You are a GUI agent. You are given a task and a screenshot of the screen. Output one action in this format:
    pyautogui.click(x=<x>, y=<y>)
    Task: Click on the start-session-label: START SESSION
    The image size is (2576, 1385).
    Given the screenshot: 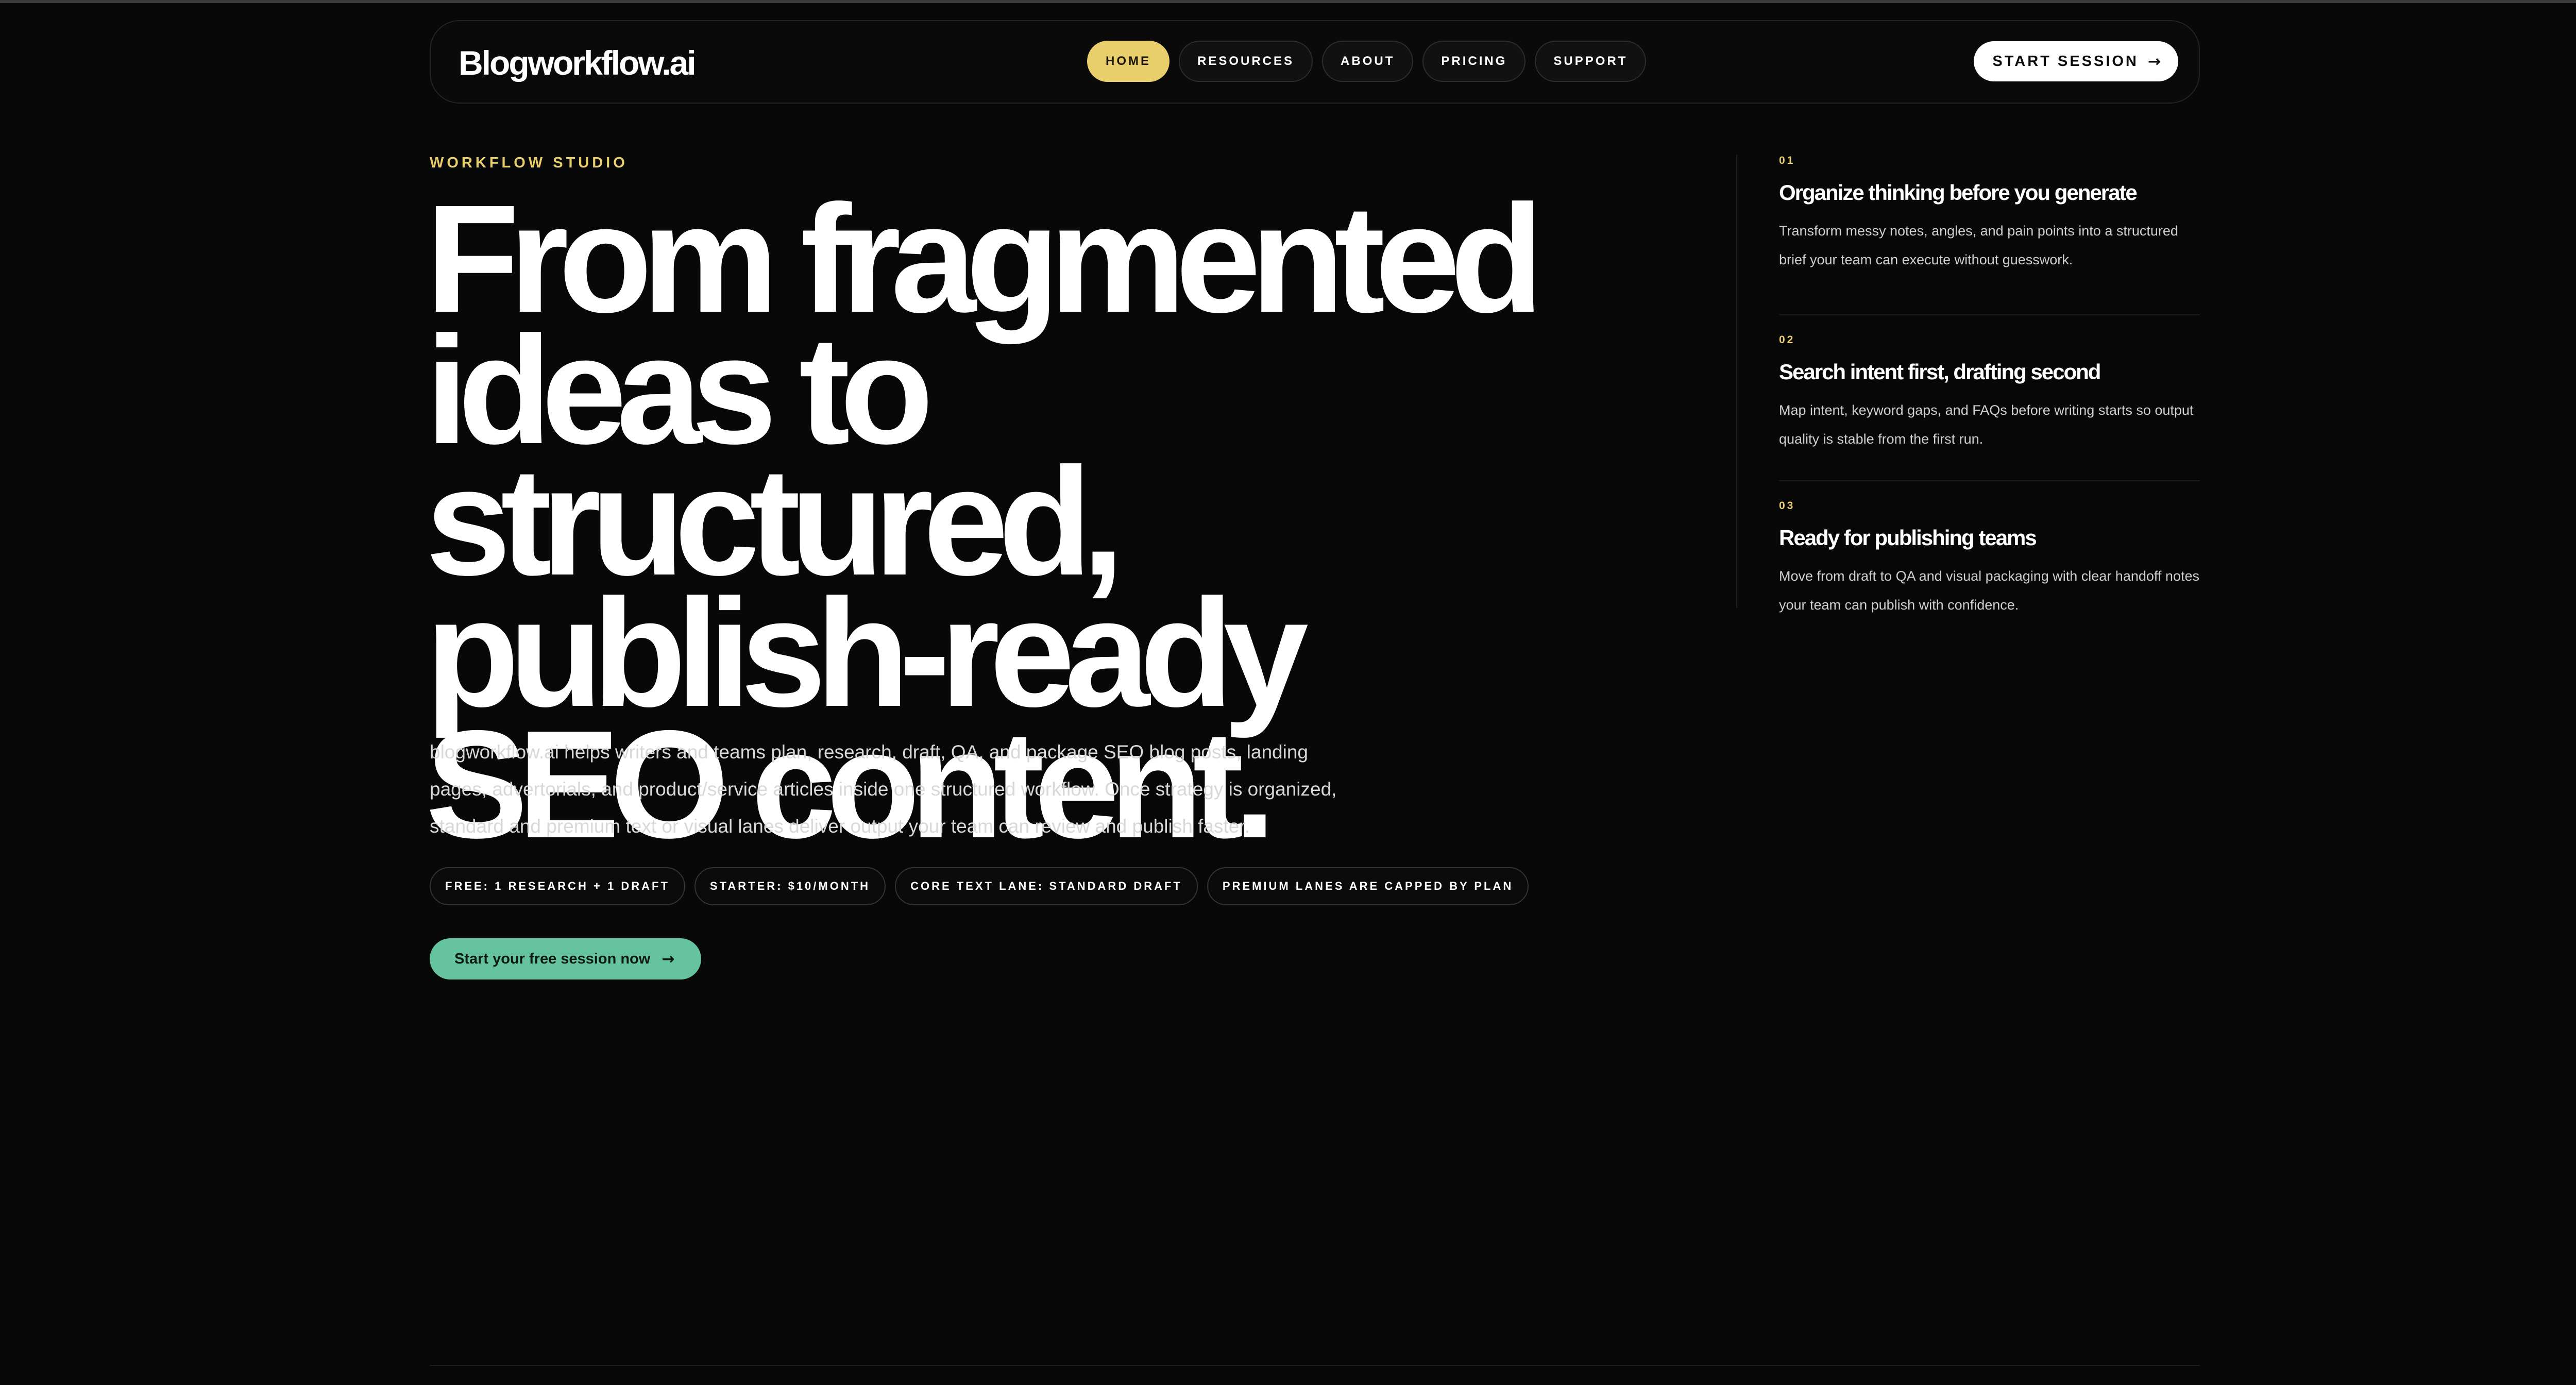 What is the action you would take?
    pyautogui.click(x=2065, y=61)
    